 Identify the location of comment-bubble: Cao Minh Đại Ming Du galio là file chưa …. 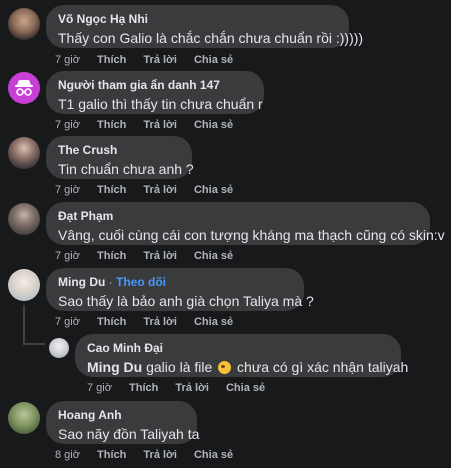
(241, 355).